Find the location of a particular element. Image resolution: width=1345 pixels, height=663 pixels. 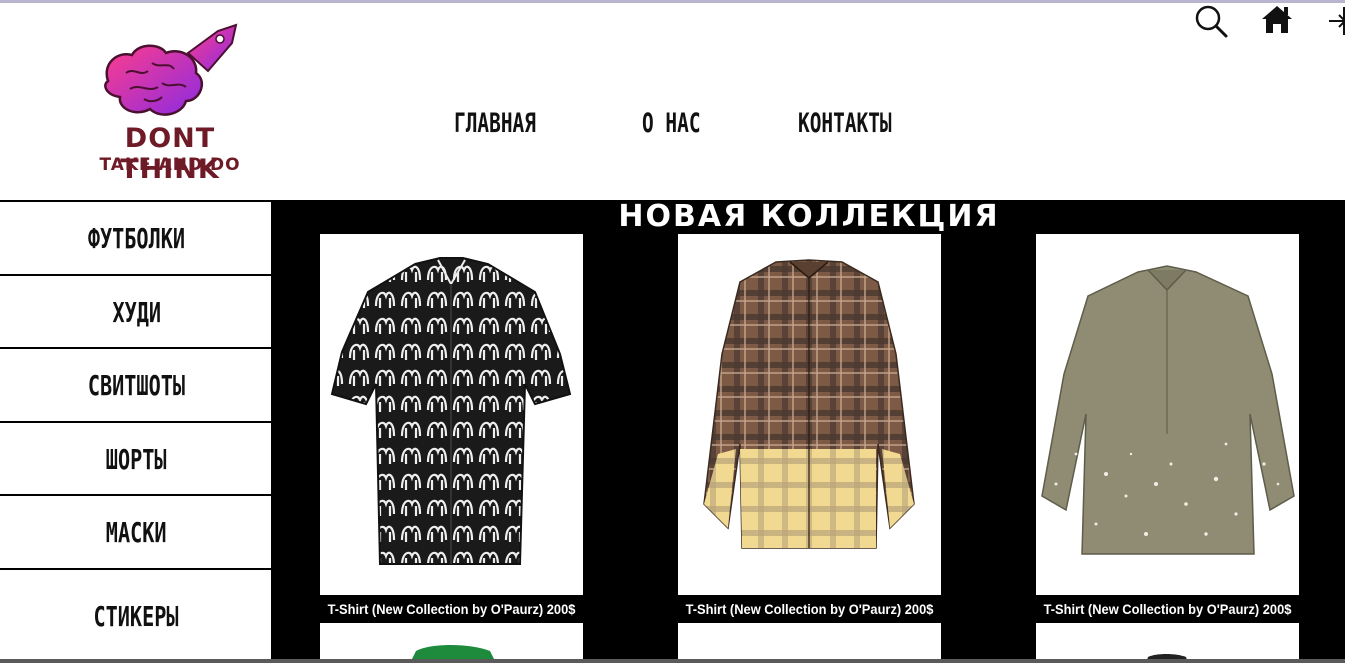

sidebar-item-tshirts: ФУТБОЛКИ is located at coordinates (136, 237).